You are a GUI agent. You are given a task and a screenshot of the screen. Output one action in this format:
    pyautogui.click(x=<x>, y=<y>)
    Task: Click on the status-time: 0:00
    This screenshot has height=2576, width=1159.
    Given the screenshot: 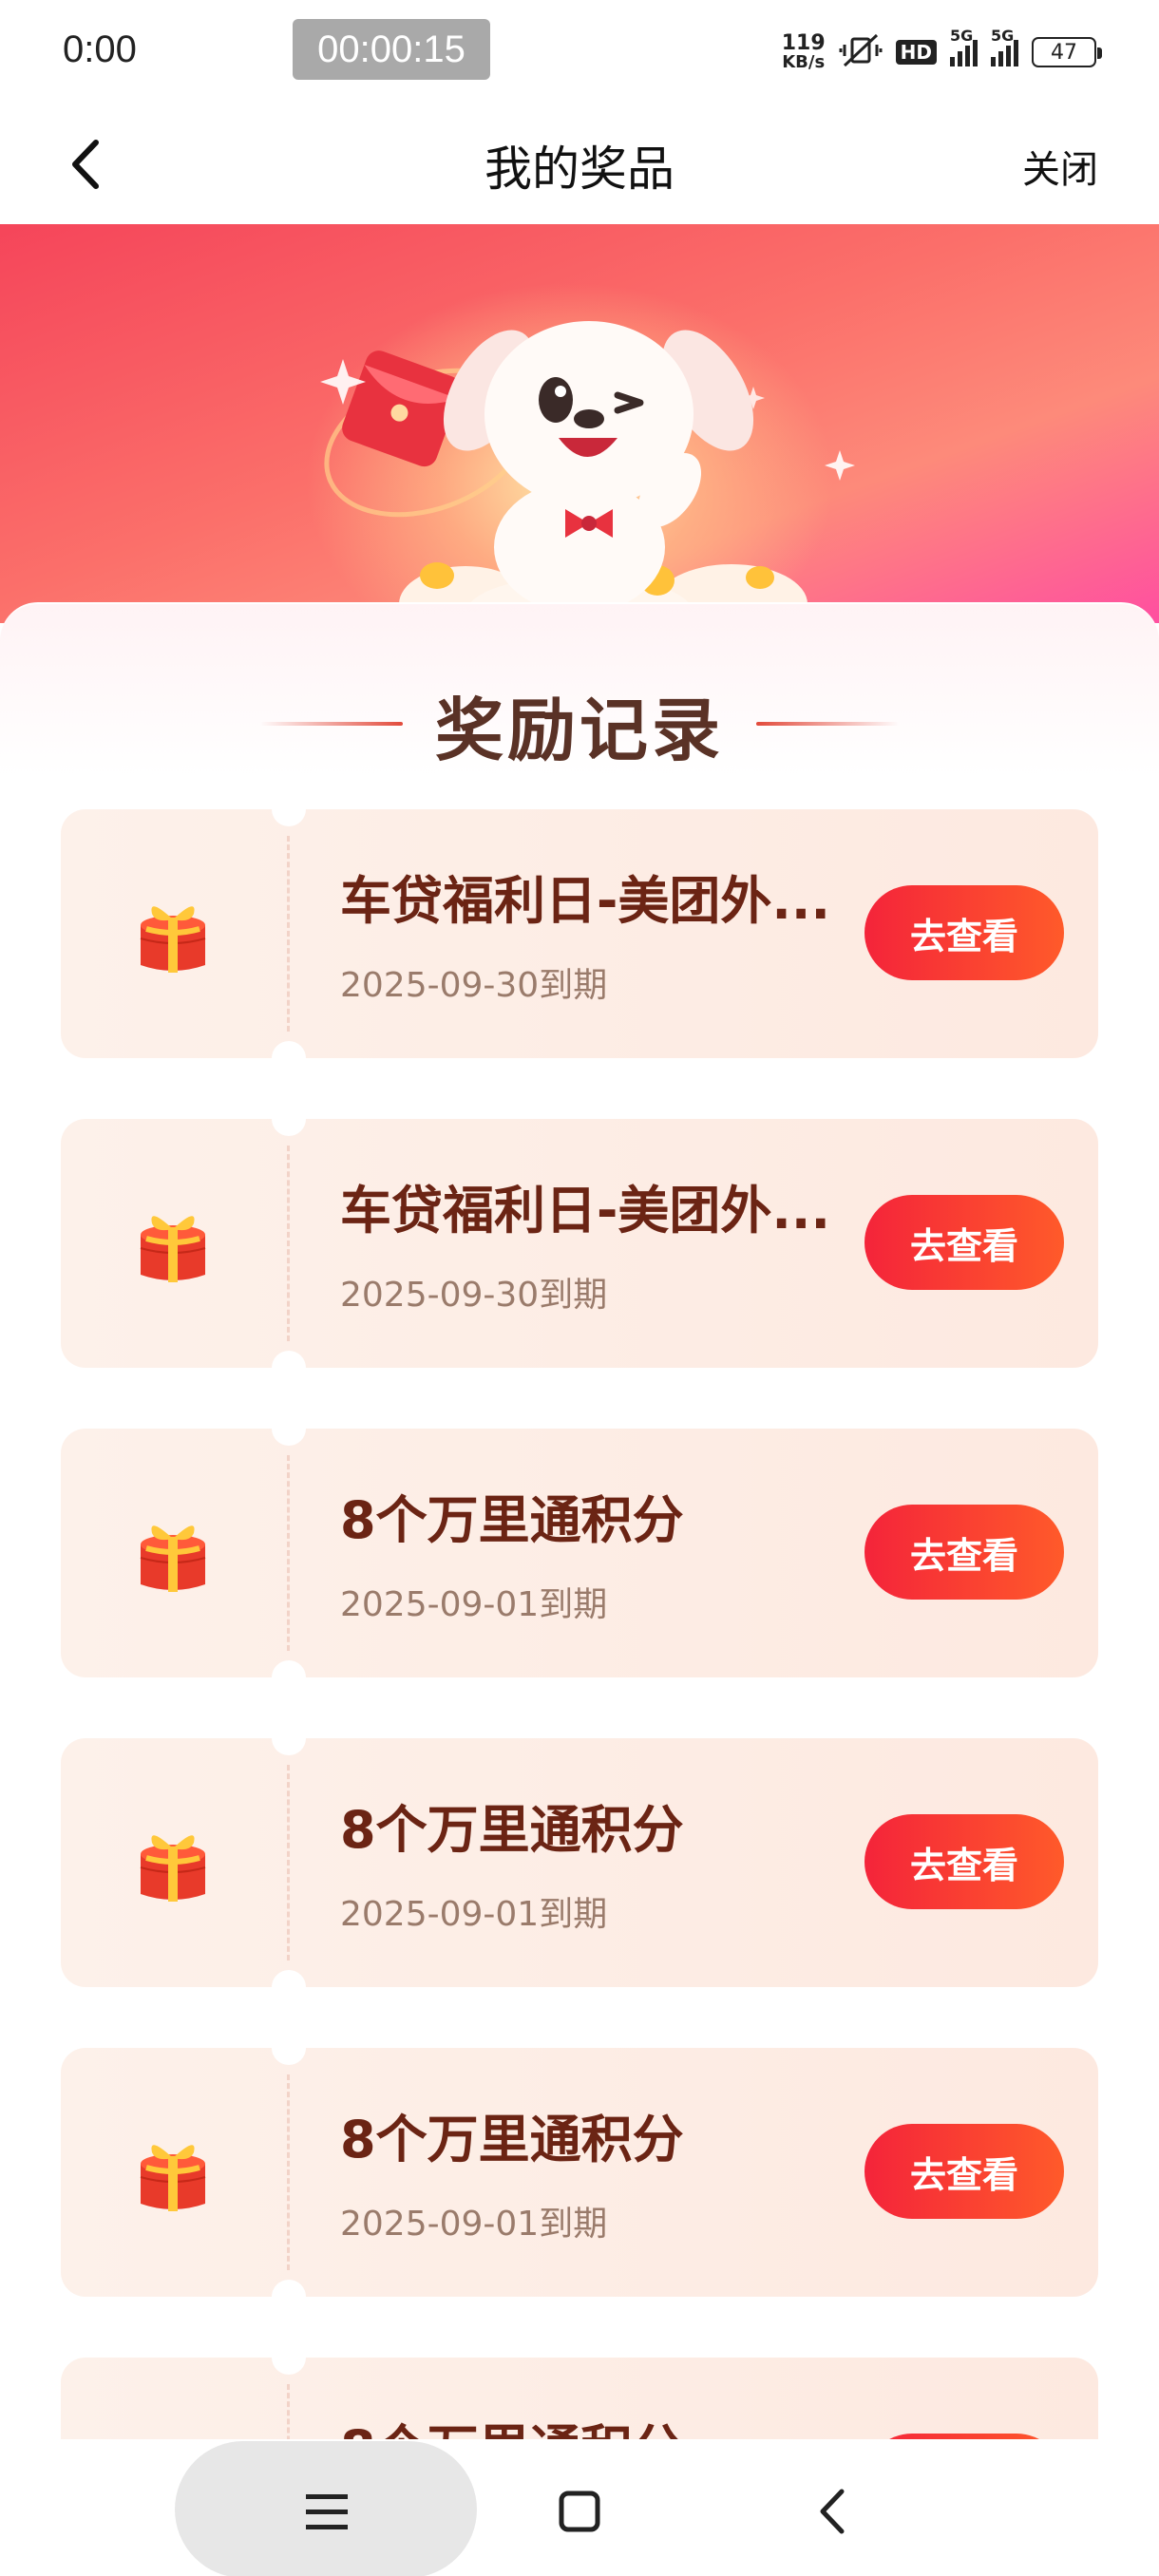 What is the action you would take?
    pyautogui.click(x=100, y=49)
    